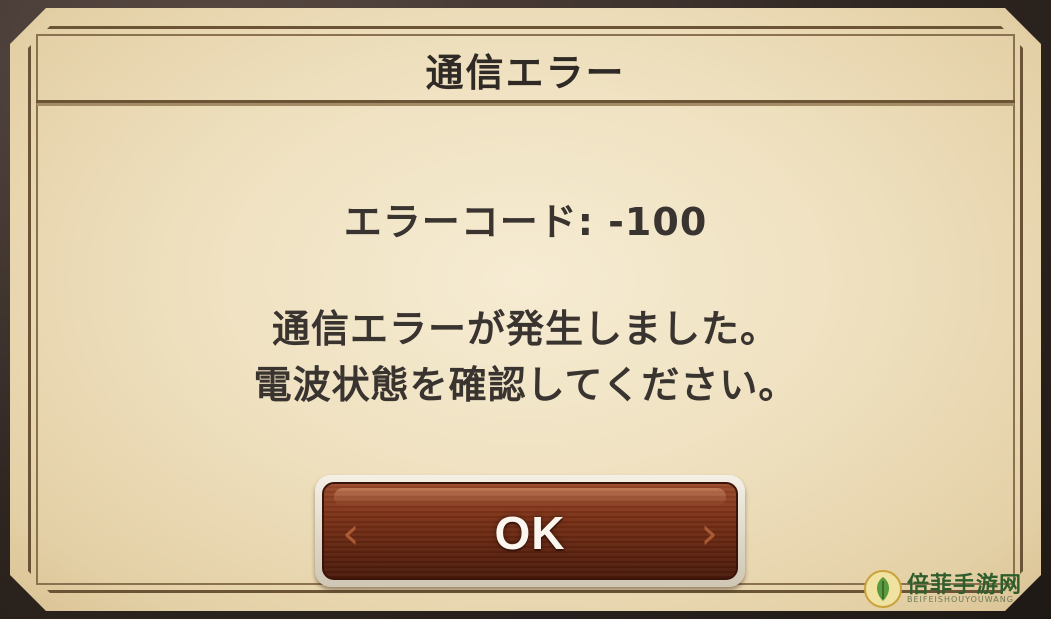  What do you see at coordinates (530, 497) in the screenshot?
I see `ok-button-shine` at bounding box center [530, 497].